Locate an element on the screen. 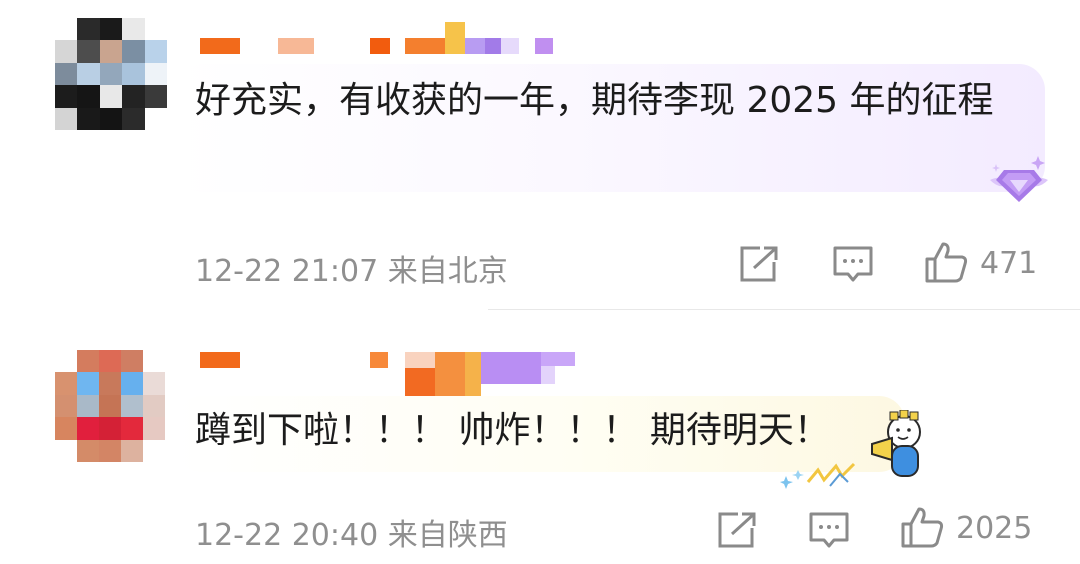 Image resolution: width=1080 pixels, height=564 pixels. comment-time: 12-22 20:40 is located at coordinates (287, 535).